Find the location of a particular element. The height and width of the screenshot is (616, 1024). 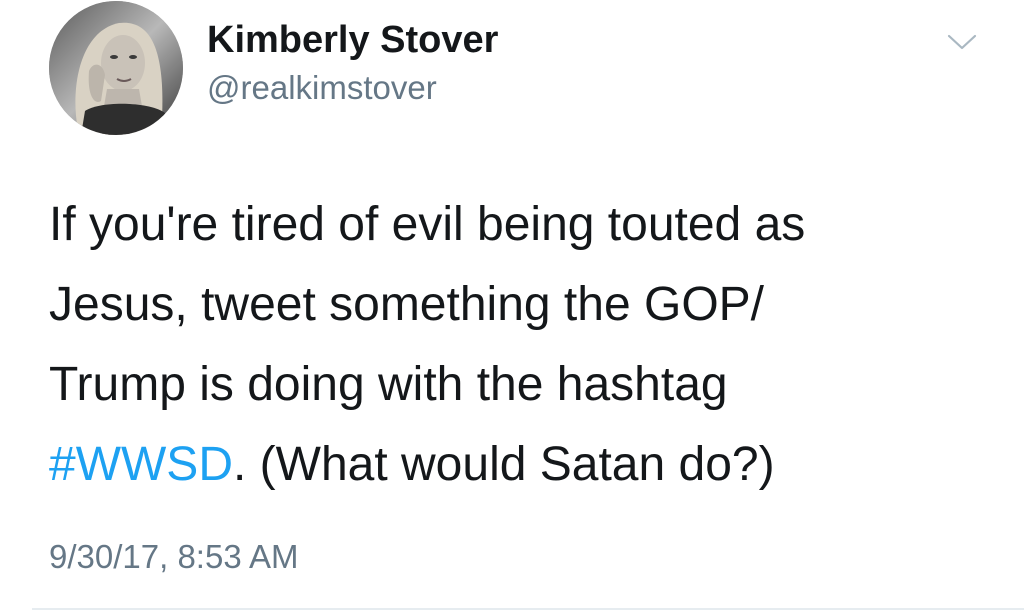

tweet-text-line: If you're tired of evil being touted as is located at coordinates (427, 224).